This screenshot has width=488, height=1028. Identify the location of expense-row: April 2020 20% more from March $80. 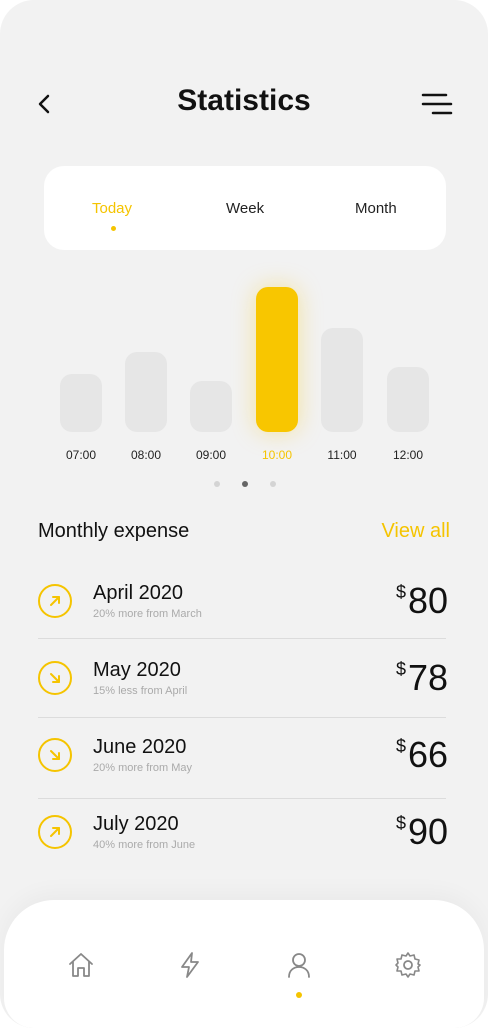
(243, 605).